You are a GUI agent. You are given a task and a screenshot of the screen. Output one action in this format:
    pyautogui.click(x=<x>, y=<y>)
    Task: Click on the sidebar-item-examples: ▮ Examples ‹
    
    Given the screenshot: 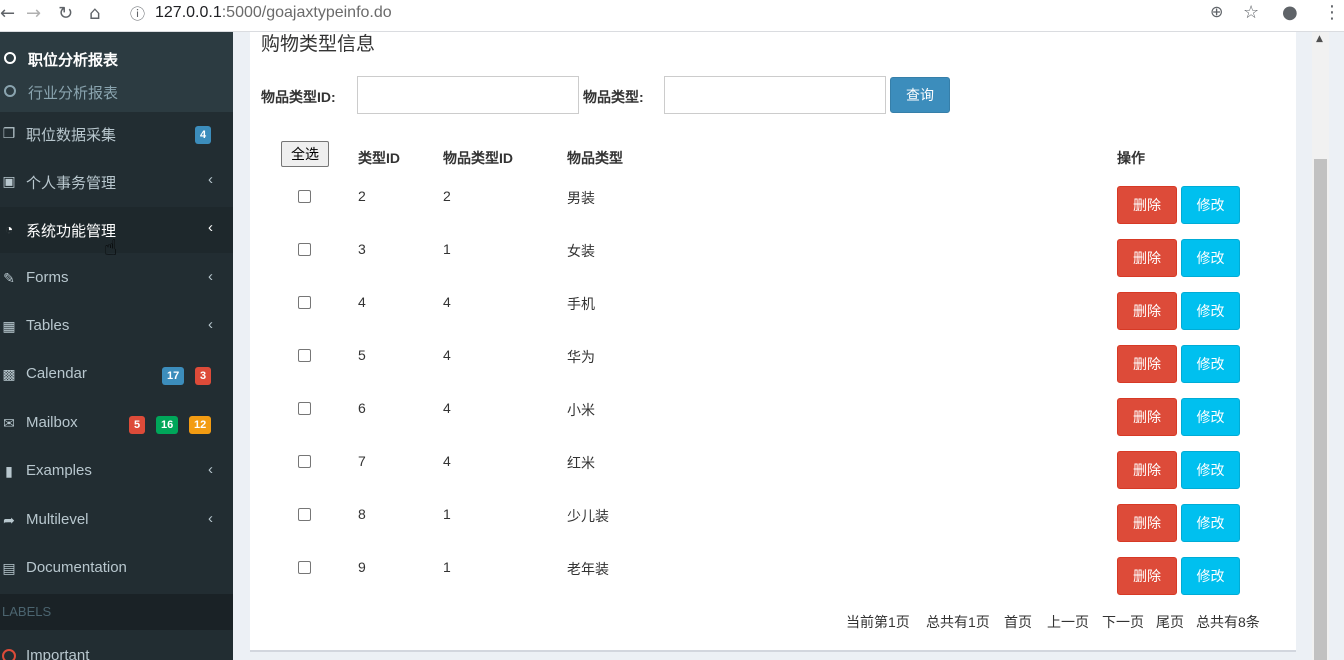 What is the action you would take?
    pyautogui.click(x=116, y=472)
    